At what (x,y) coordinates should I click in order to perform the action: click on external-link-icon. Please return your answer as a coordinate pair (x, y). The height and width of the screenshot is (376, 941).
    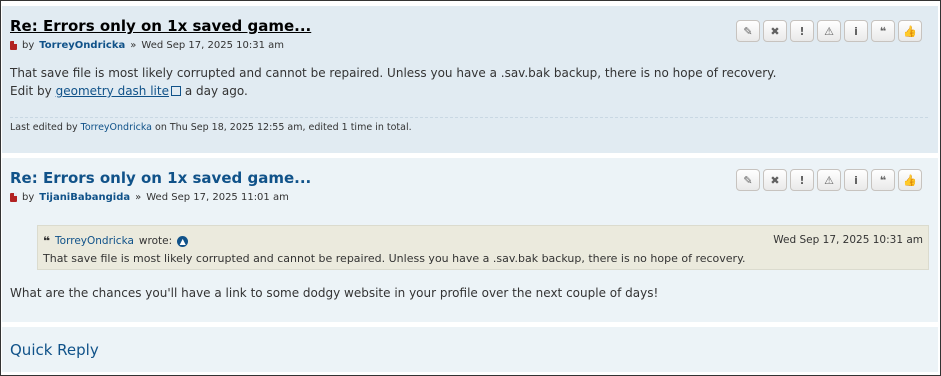
    Looking at the image, I should click on (175, 91).